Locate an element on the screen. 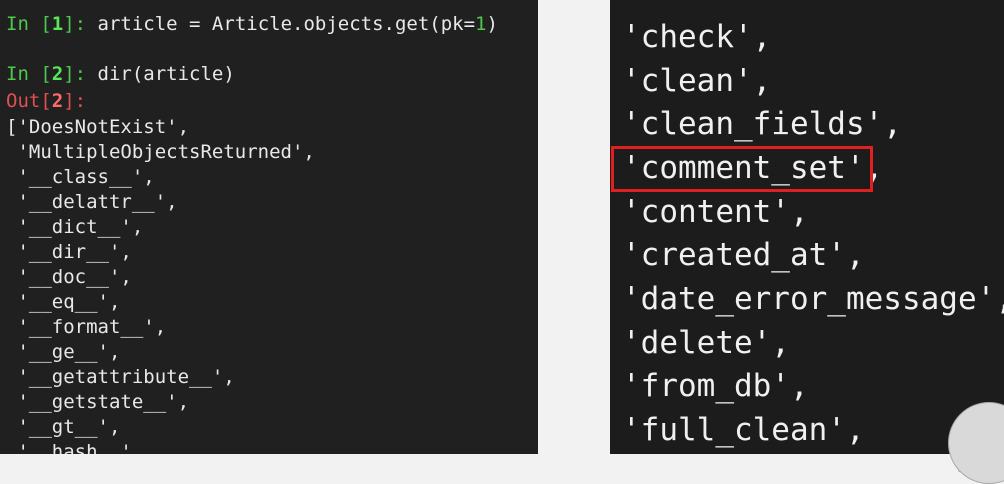 Image resolution: width=1004 pixels, height=484 pixels. code-number: 1 is located at coordinates (481, 24).